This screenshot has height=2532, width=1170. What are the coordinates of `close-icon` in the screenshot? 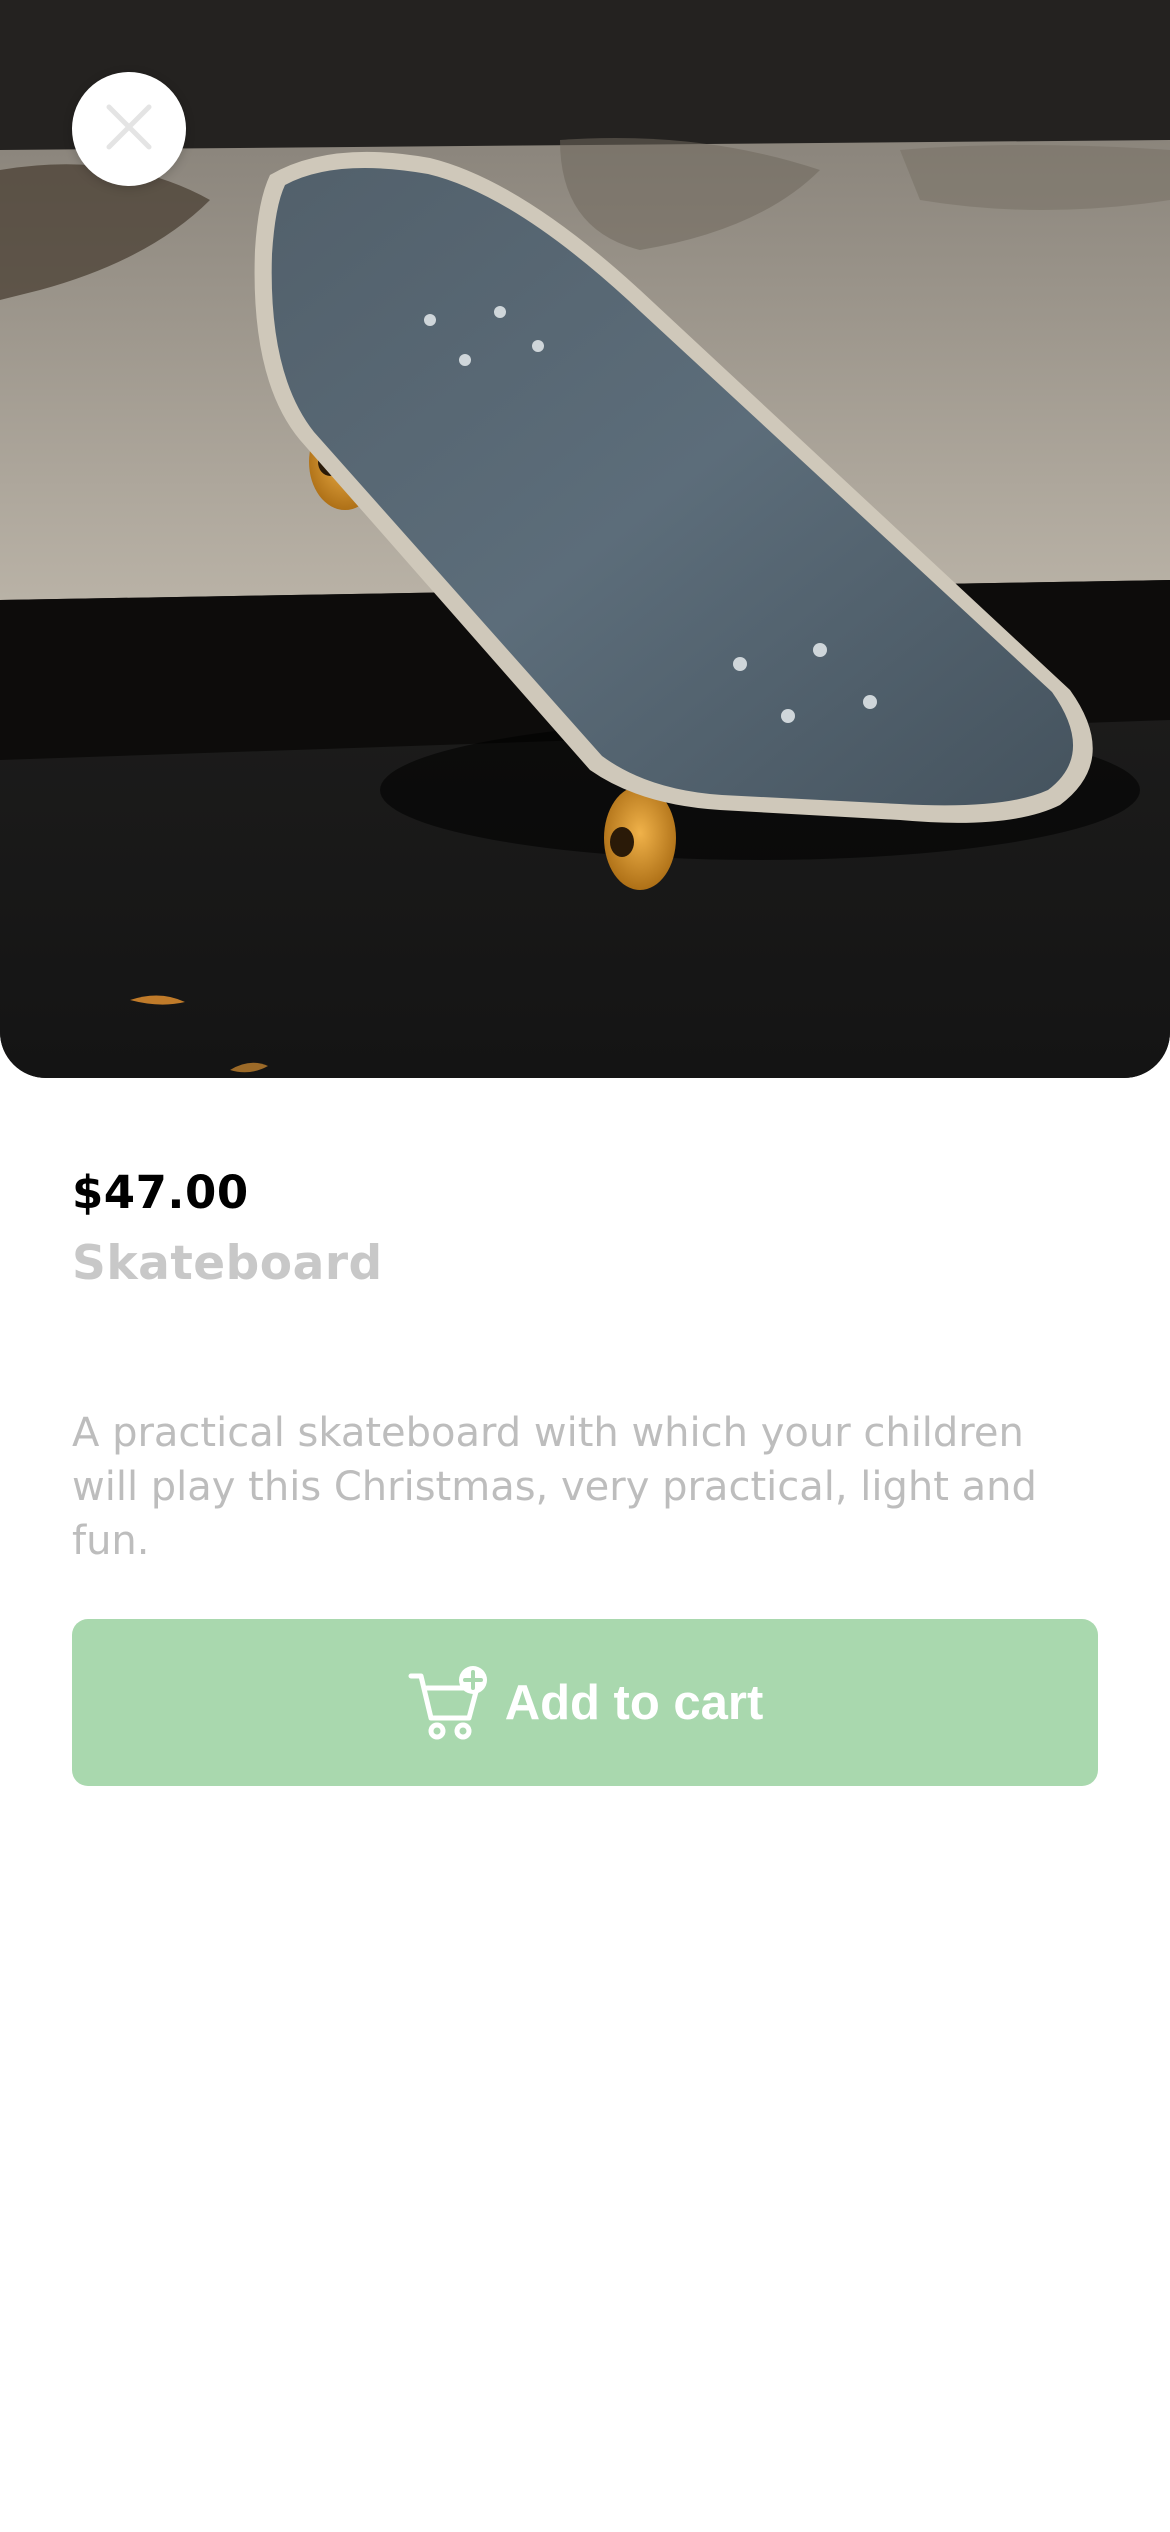 It's located at (129, 129).